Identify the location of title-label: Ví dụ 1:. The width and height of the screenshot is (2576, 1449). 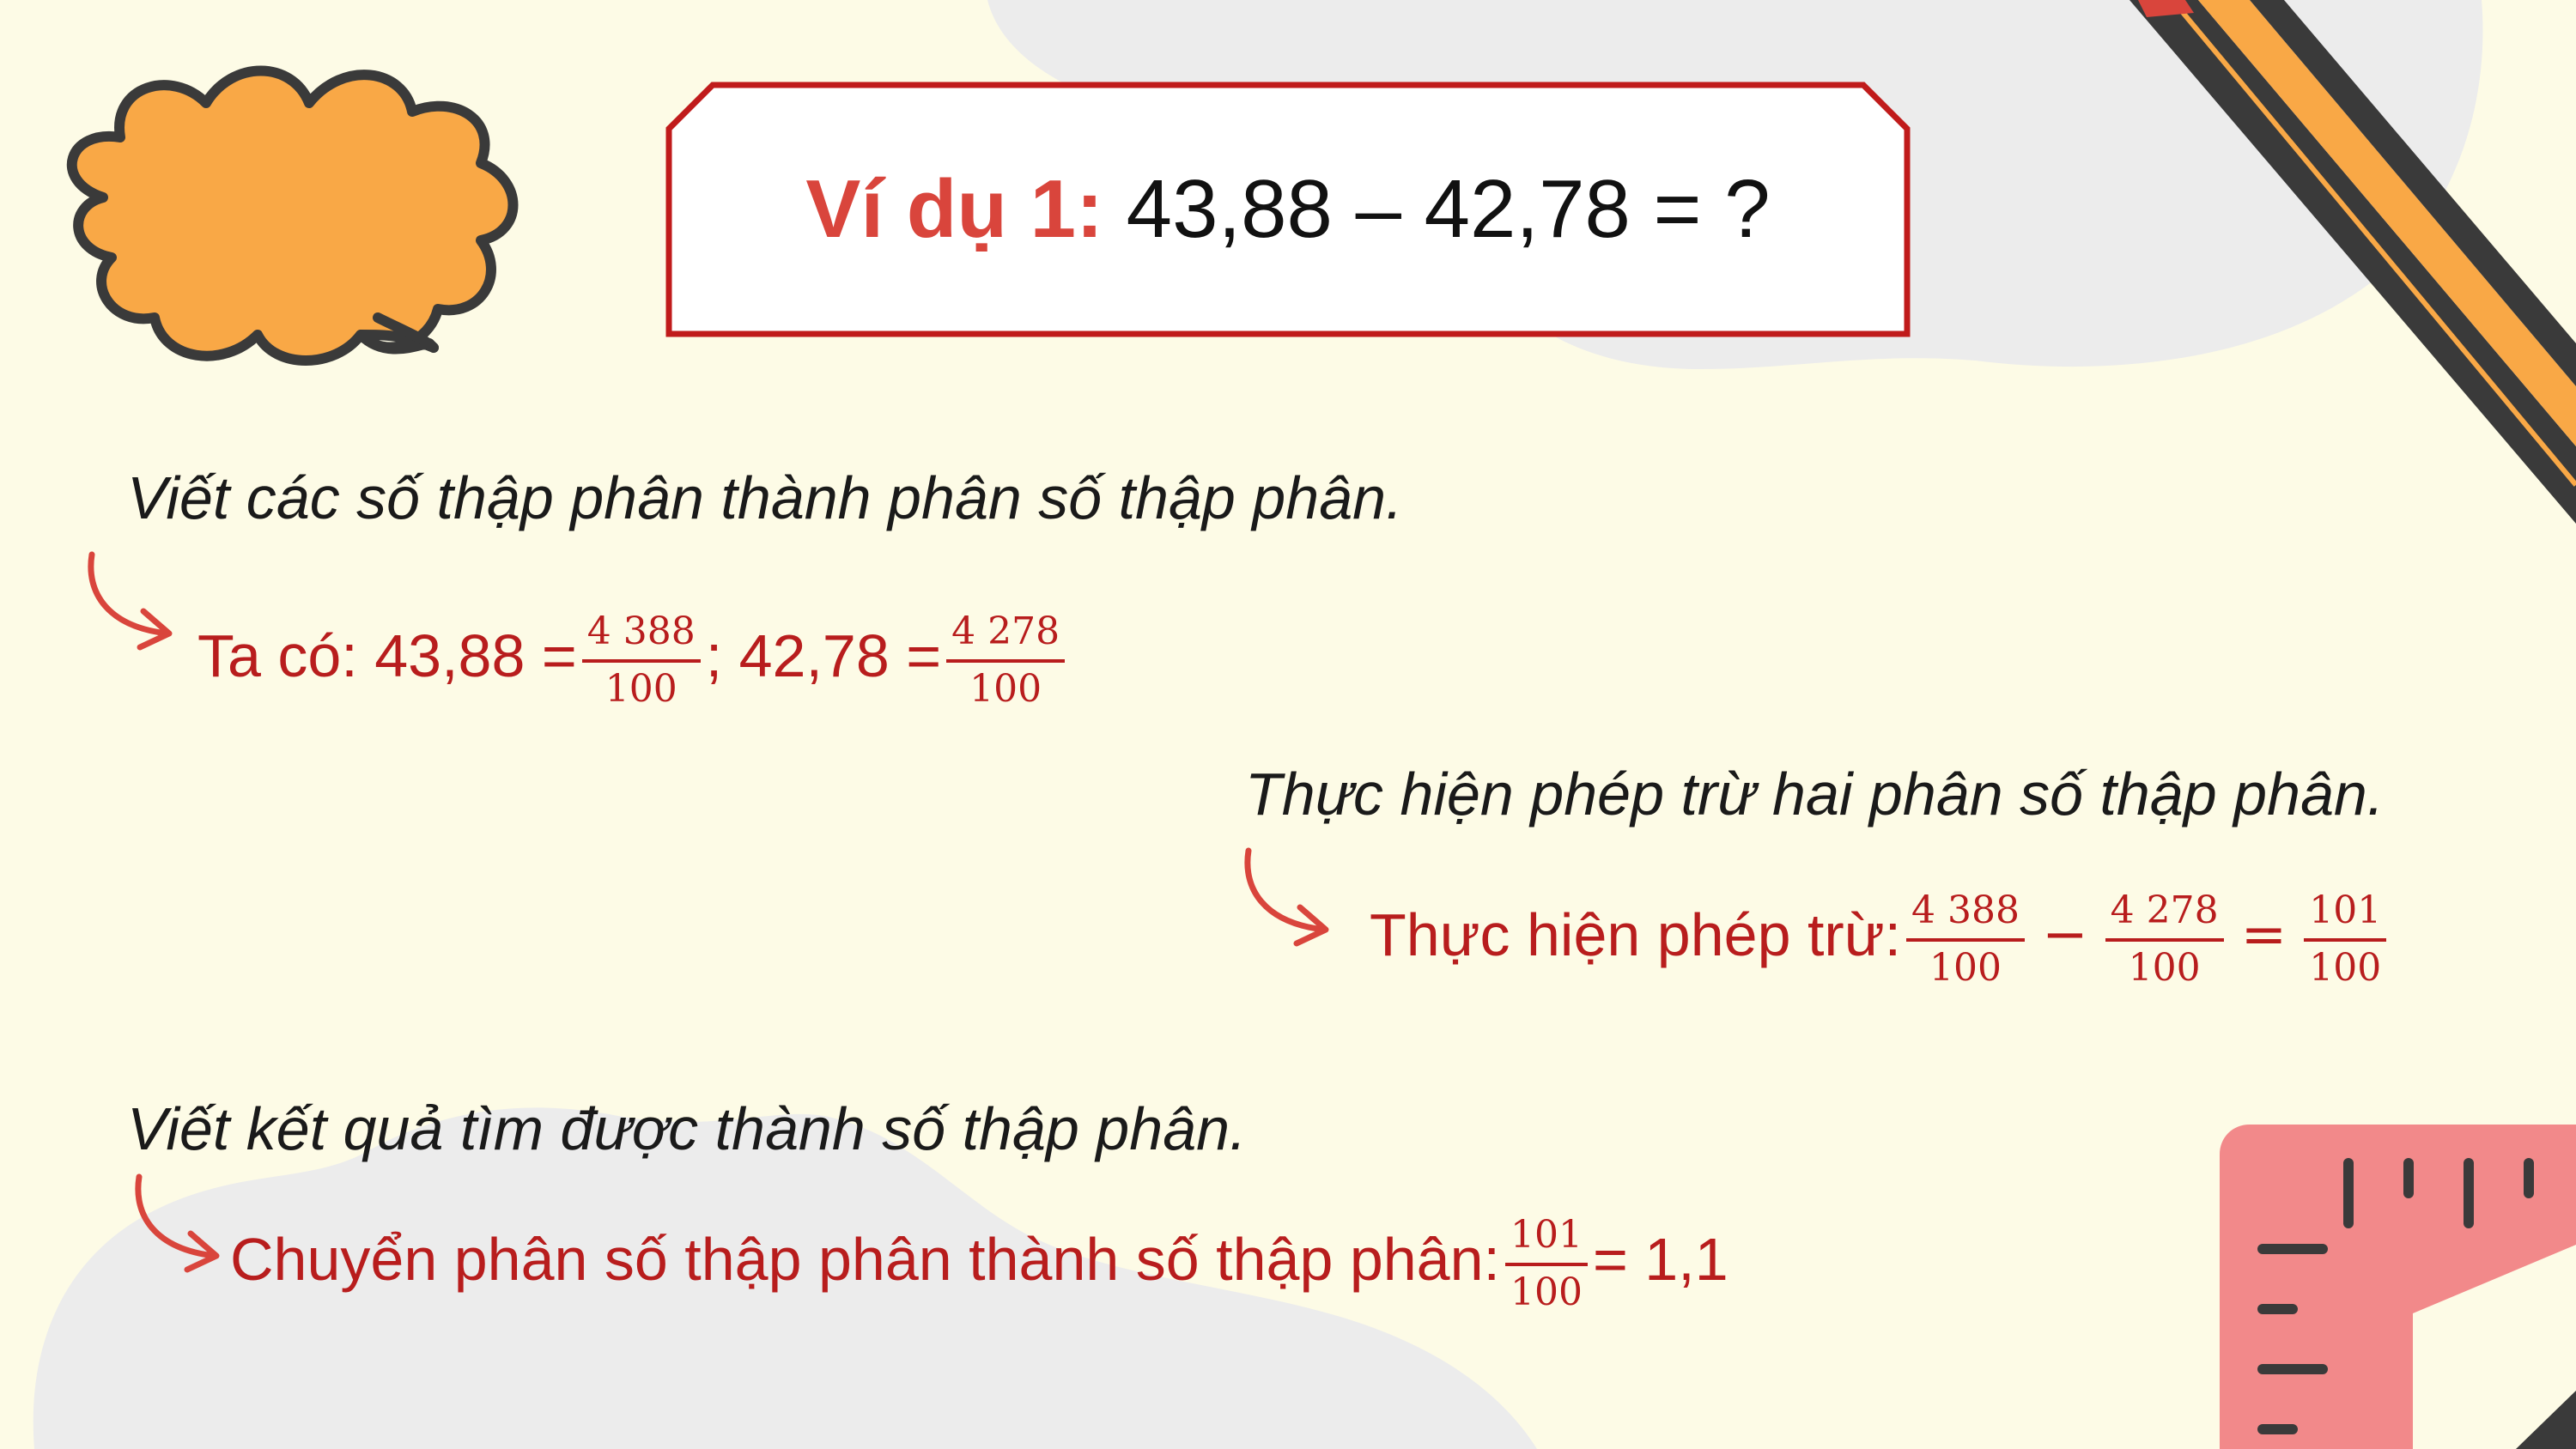
(954, 209).